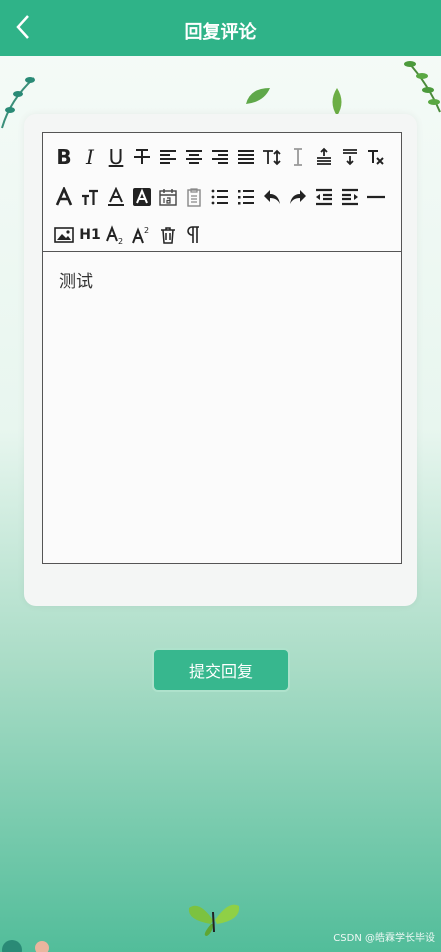  I want to click on text-size-icon, so click(90, 197).